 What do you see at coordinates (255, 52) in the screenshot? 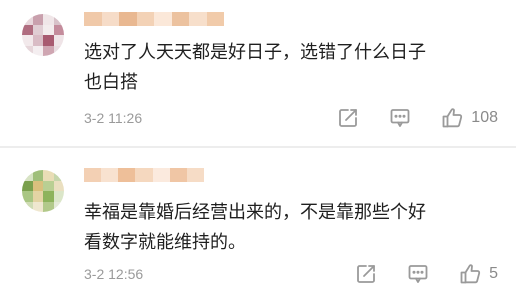
I see `comment-text-line: 选对了人天天都是好日子，选错了什么日子` at bounding box center [255, 52].